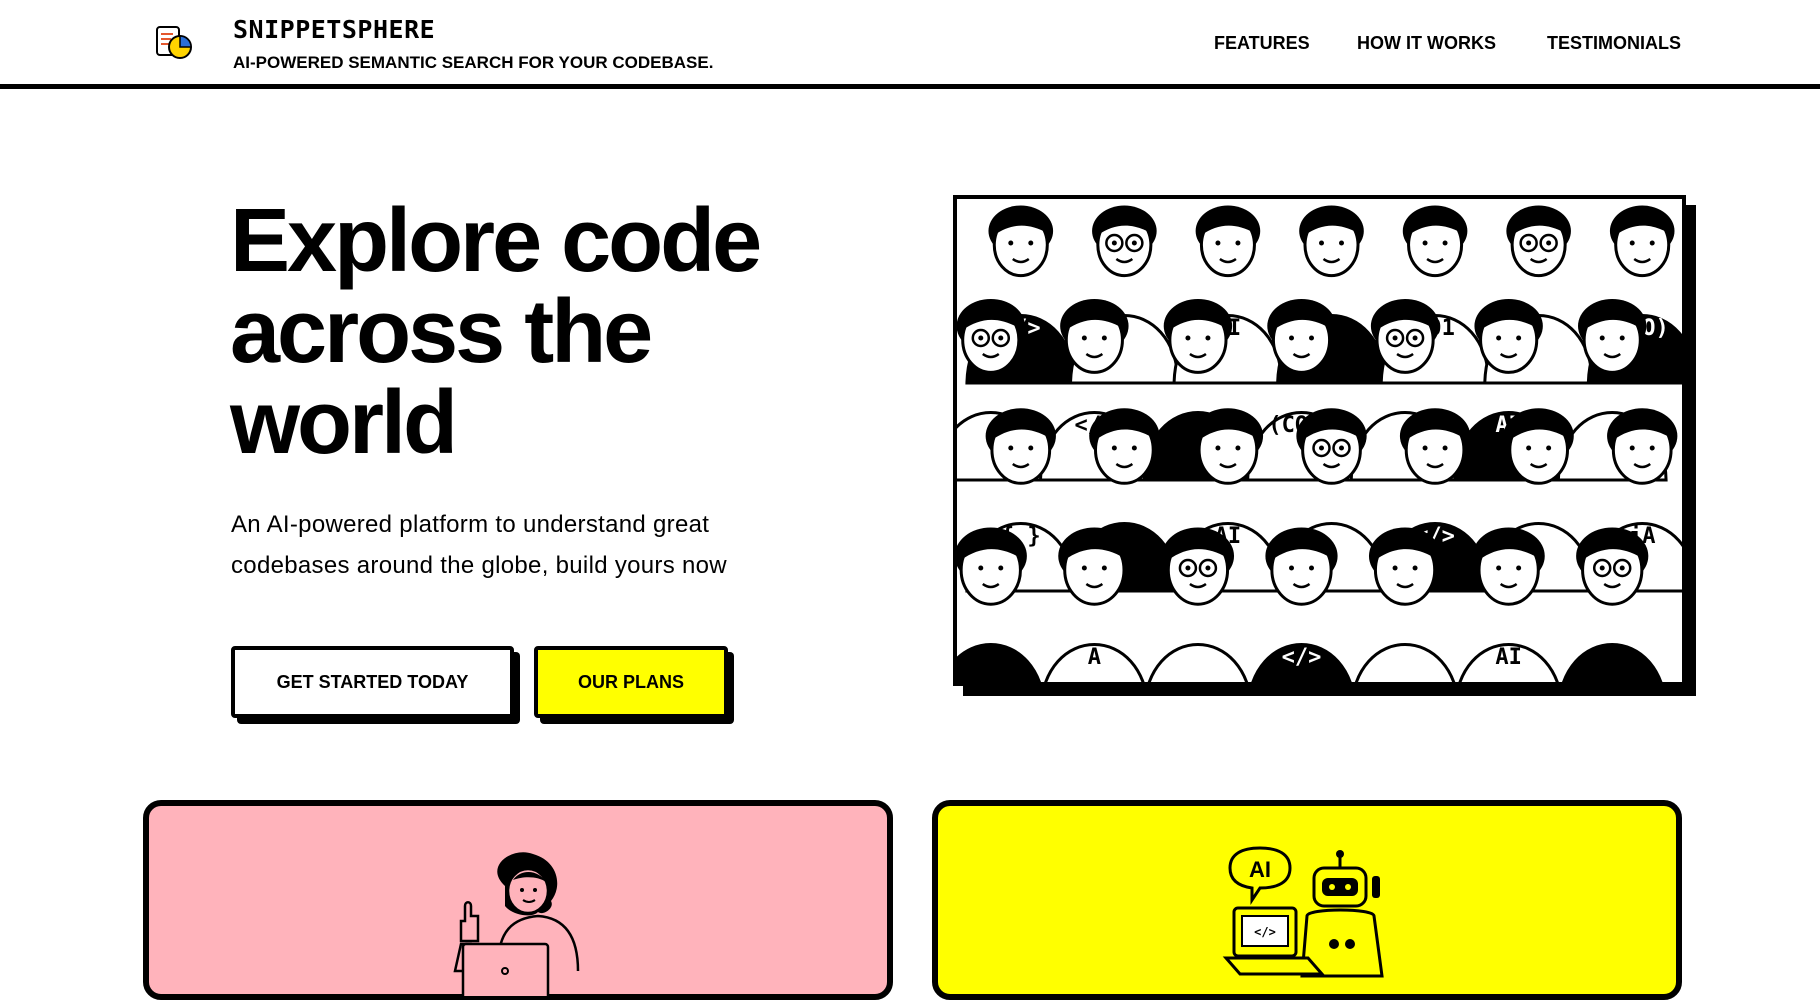 The width and height of the screenshot is (1820, 1000). I want to click on feature-card-pink, so click(518, 900).